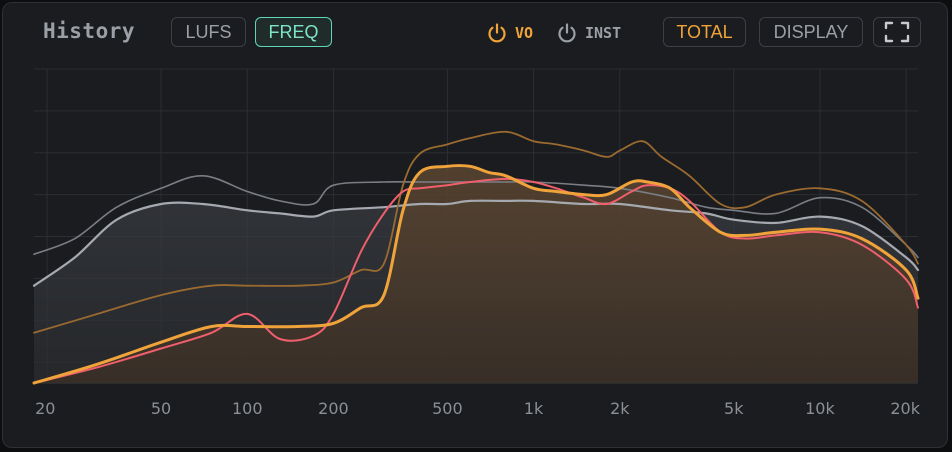  I want to click on expand-icon, so click(897, 32).